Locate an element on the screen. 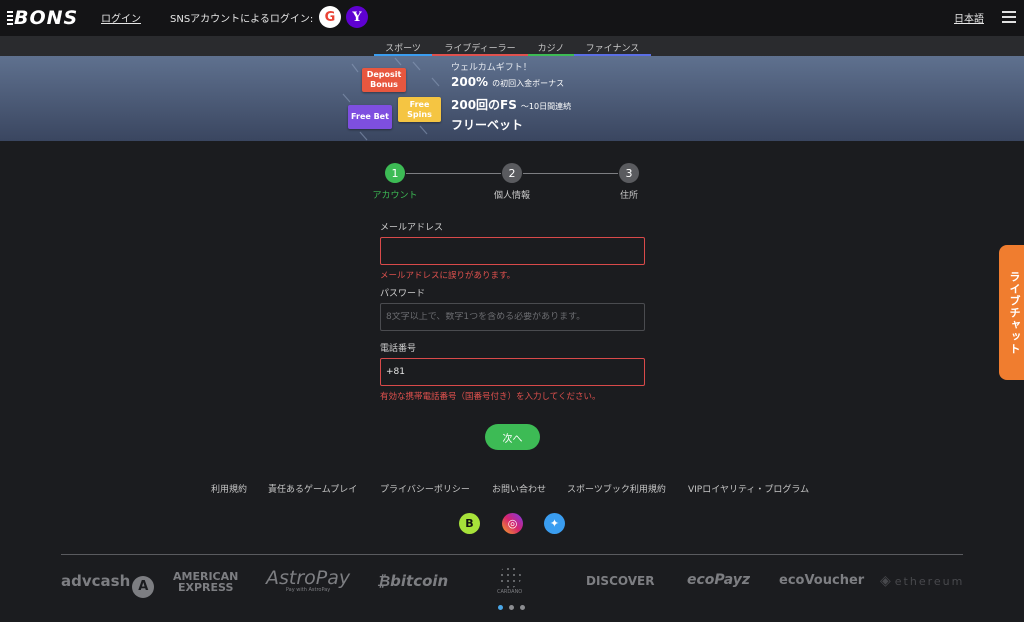  tab-sports: スポーツ is located at coordinates (403, 48).